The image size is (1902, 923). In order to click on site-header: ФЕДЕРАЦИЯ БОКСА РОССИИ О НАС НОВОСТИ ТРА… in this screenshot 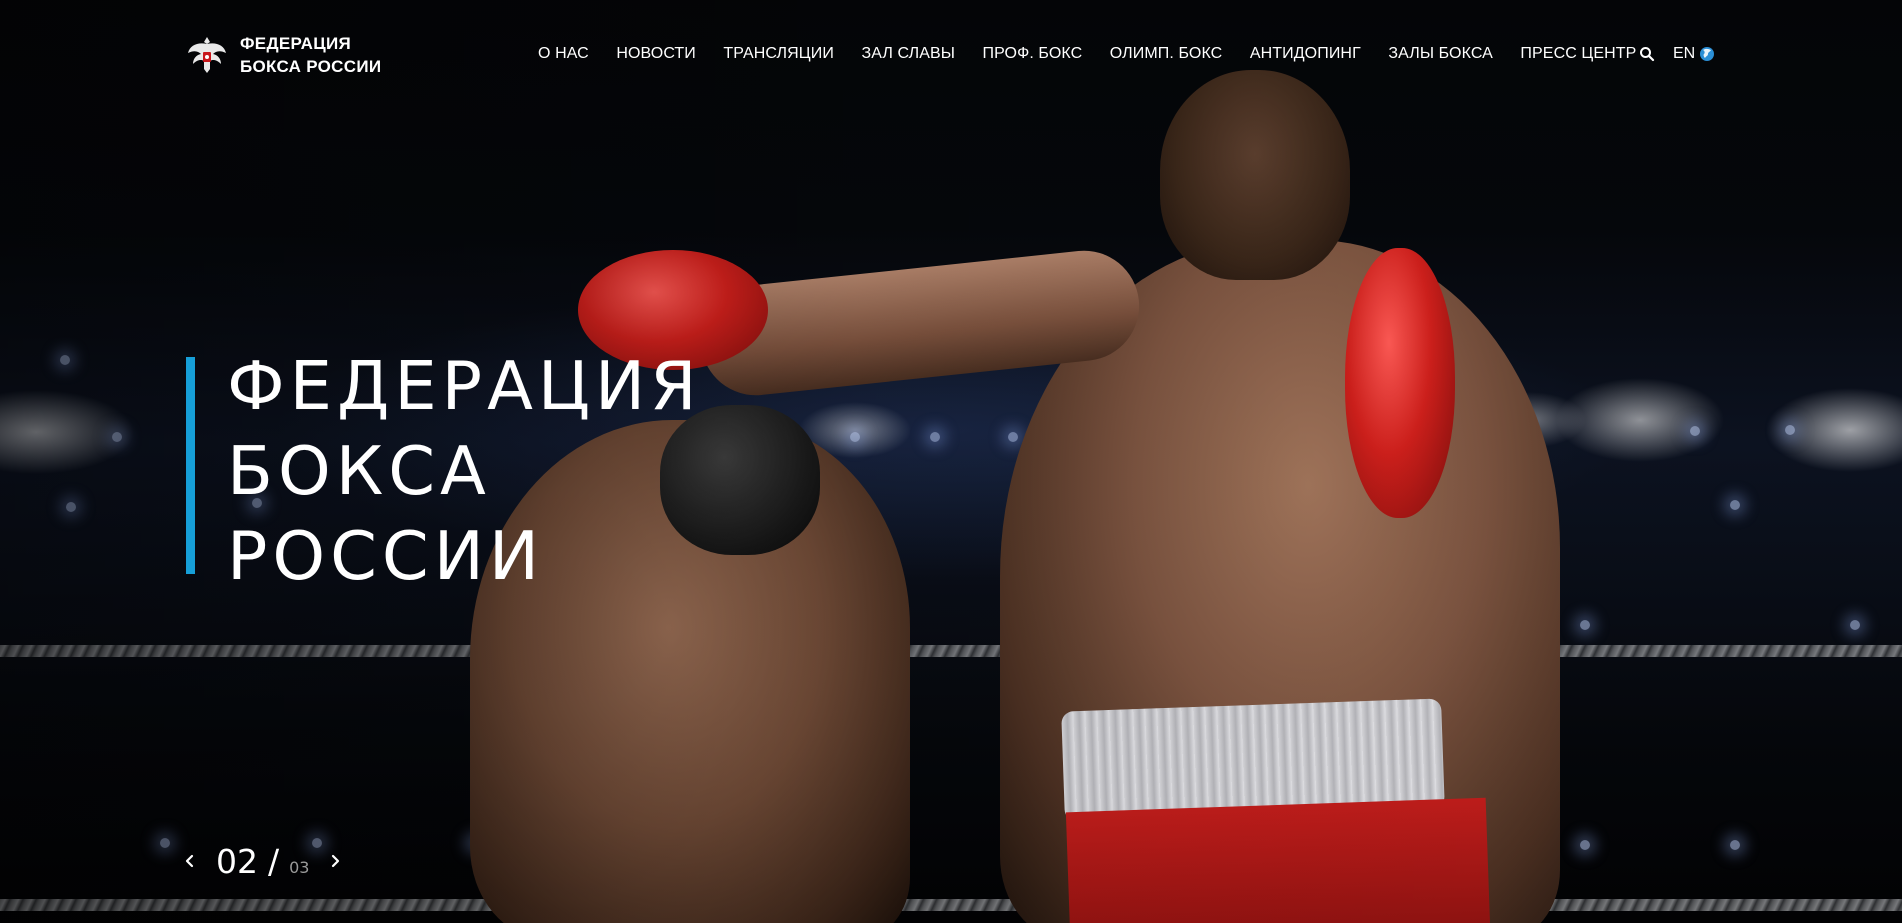, I will do `click(951, 54)`.